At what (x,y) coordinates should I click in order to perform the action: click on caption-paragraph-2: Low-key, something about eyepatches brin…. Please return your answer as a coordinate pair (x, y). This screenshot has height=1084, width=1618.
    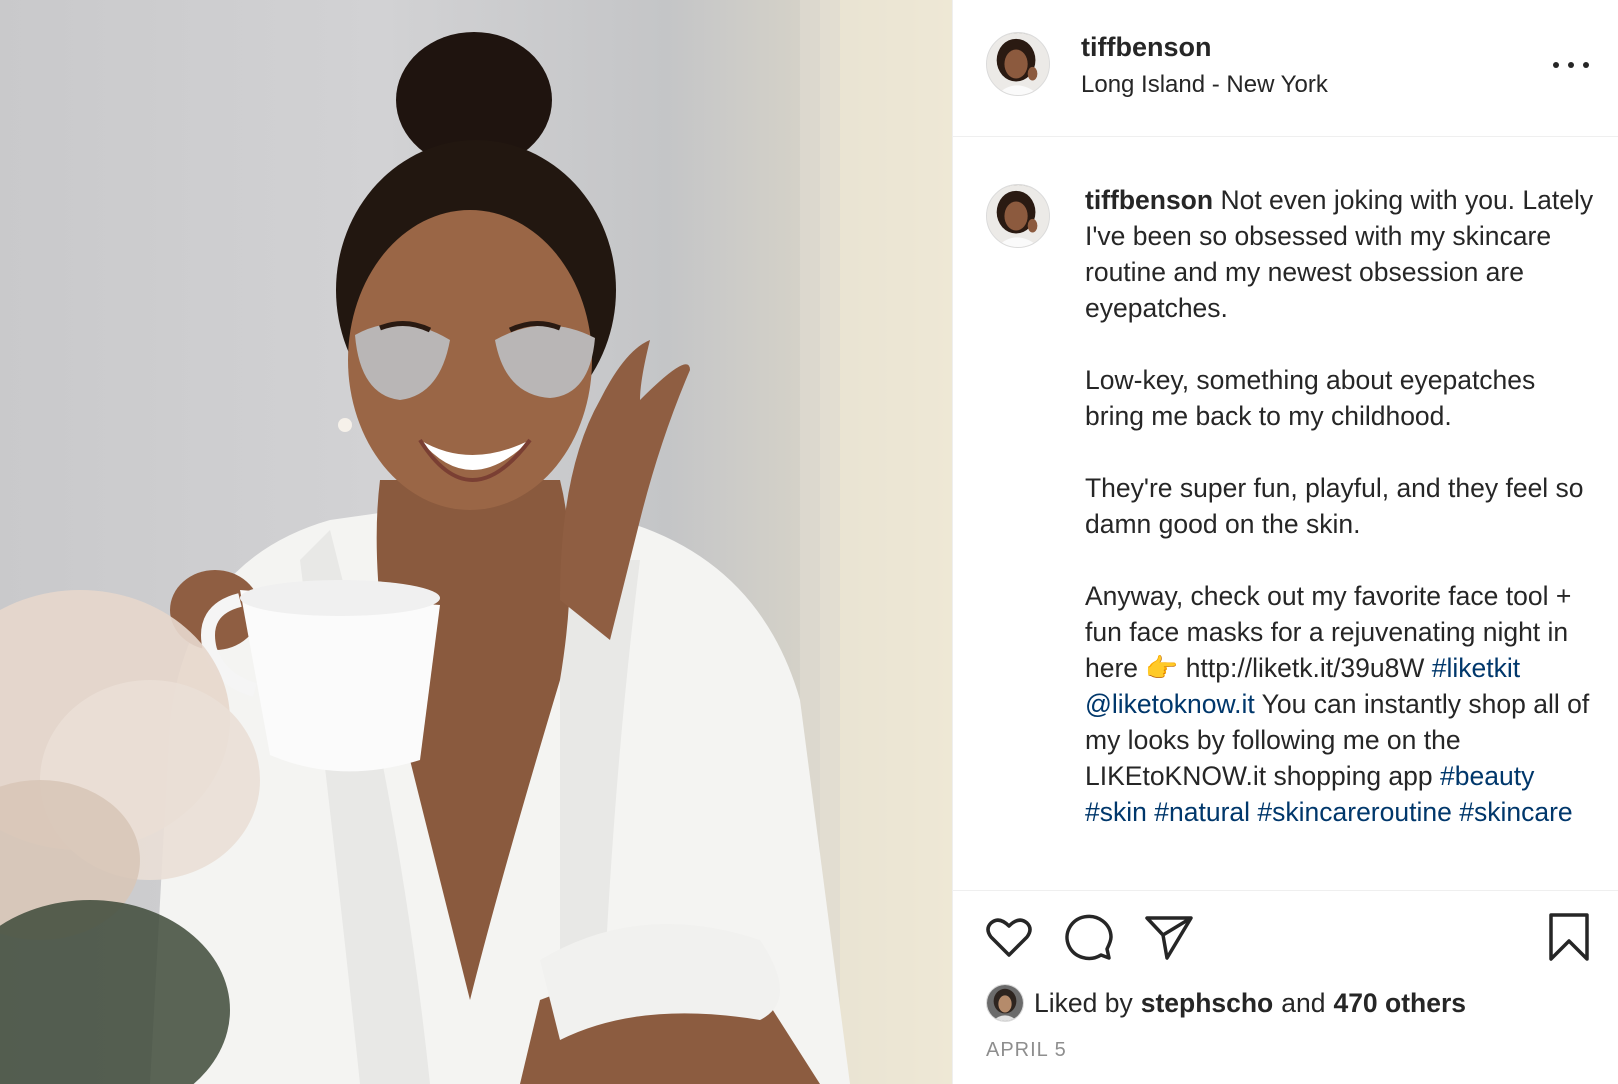
    Looking at the image, I should click on (1310, 398).